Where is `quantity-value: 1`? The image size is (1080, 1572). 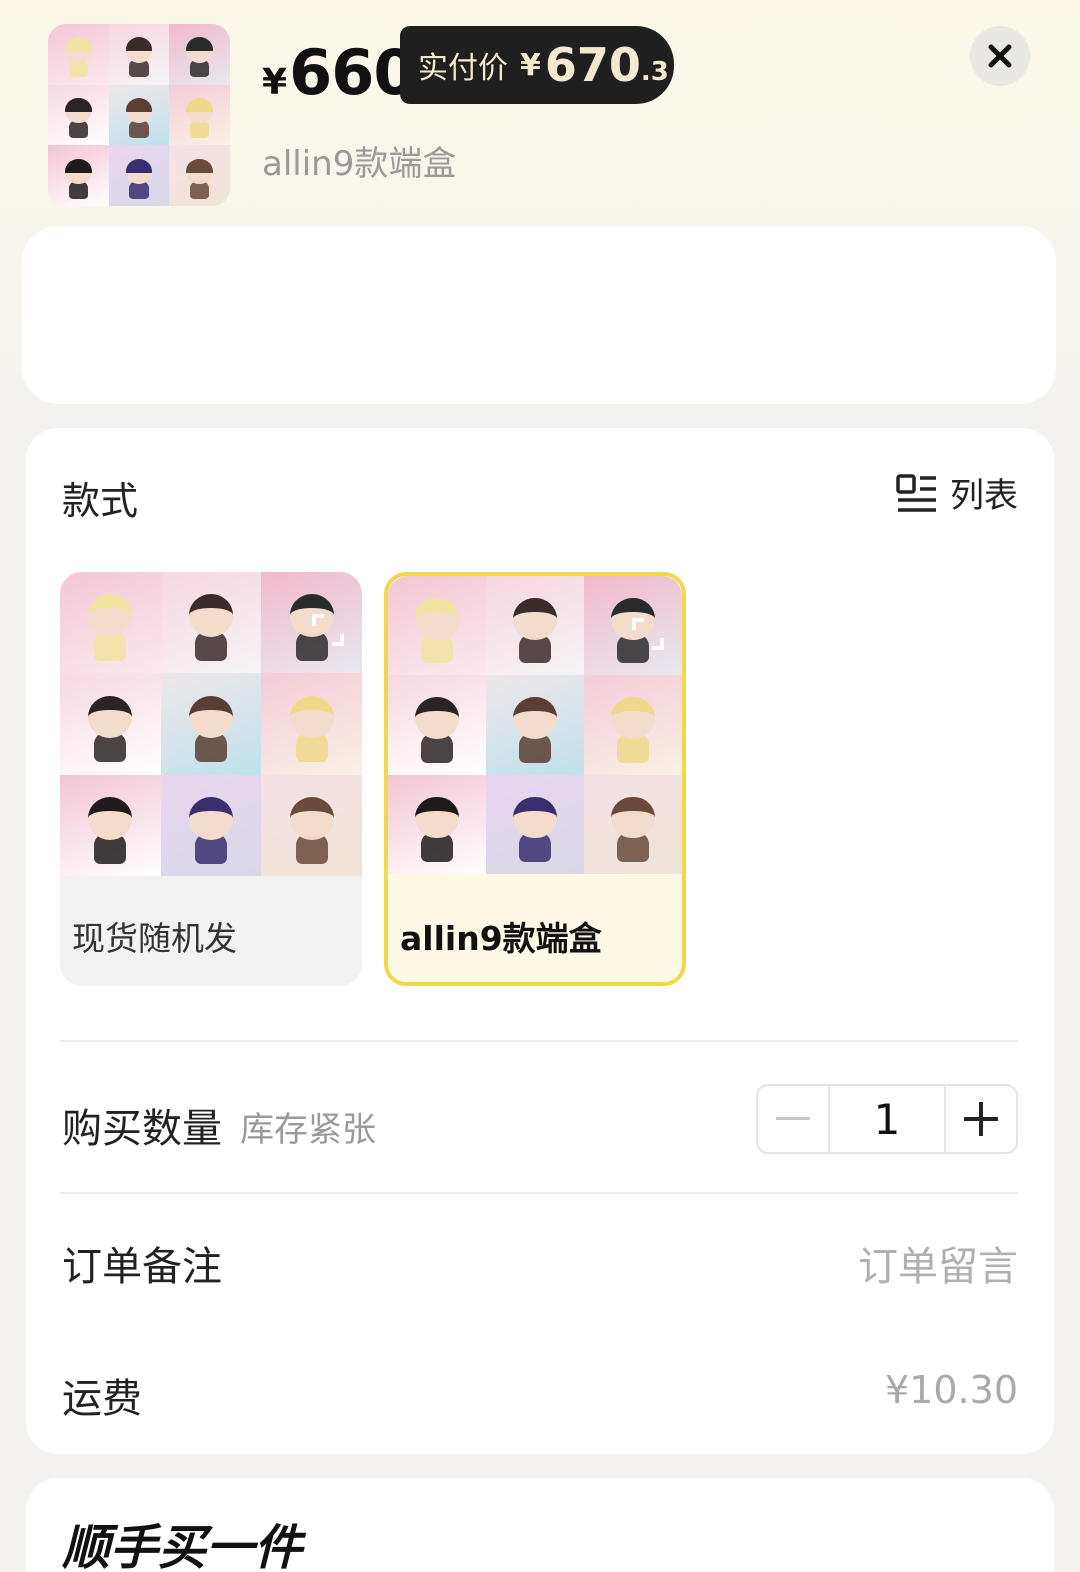 quantity-value: 1 is located at coordinates (887, 1119).